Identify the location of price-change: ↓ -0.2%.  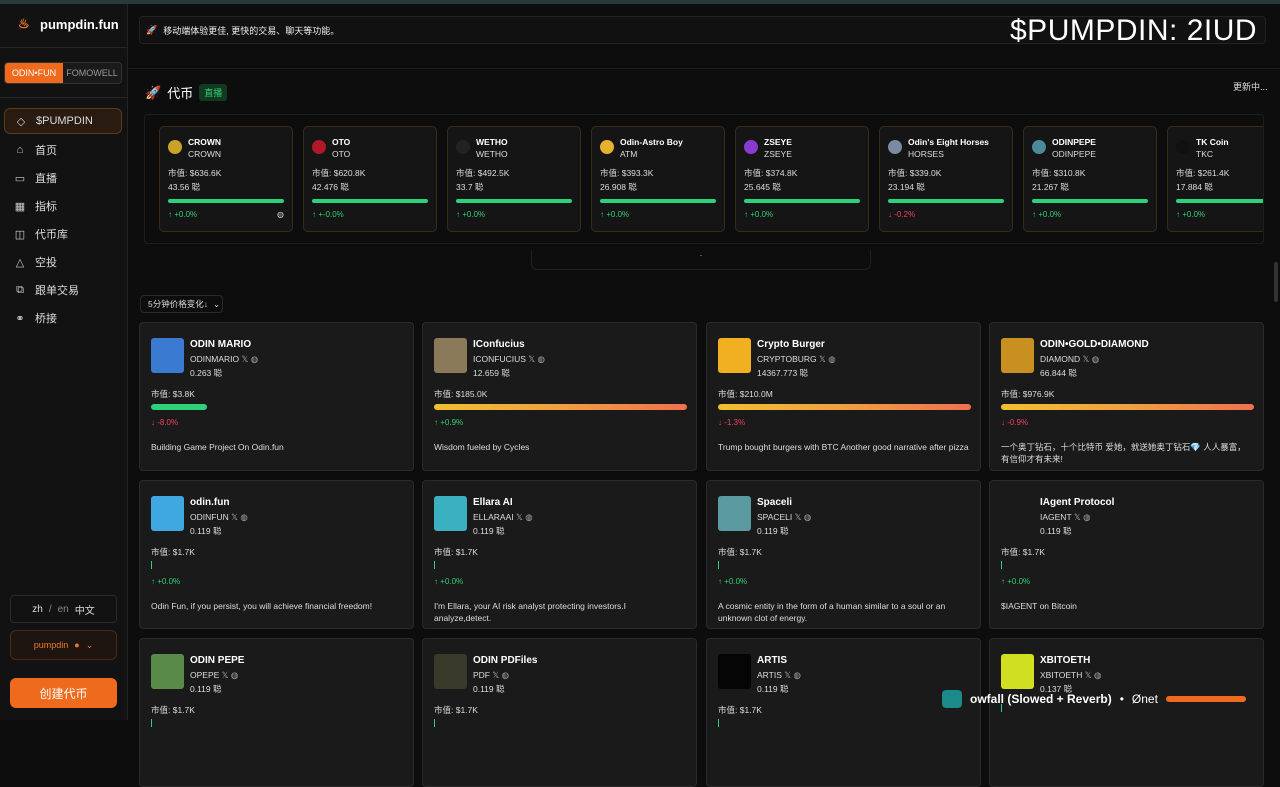
(902, 214).